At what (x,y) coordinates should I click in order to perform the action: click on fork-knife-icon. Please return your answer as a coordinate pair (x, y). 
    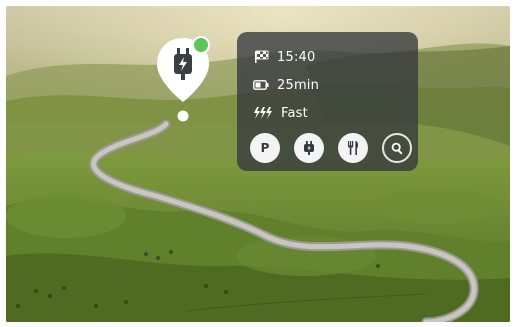
    Looking at the image, I should click on (353, 148).